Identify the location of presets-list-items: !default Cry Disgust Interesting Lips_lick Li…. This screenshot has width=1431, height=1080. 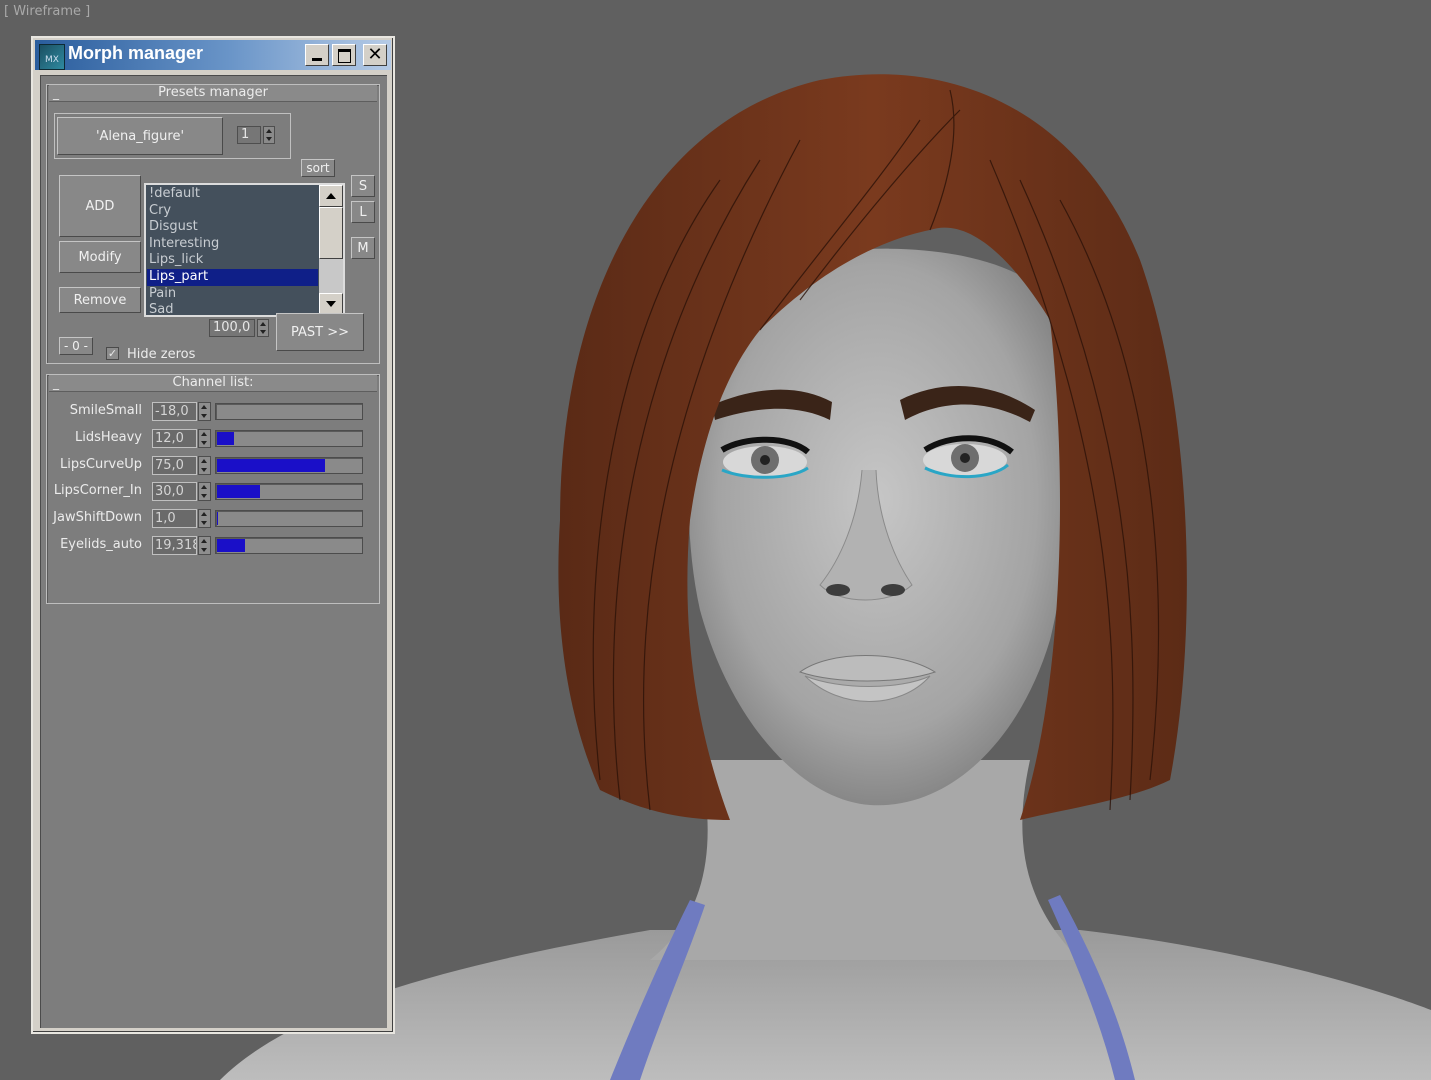
(232, 250).